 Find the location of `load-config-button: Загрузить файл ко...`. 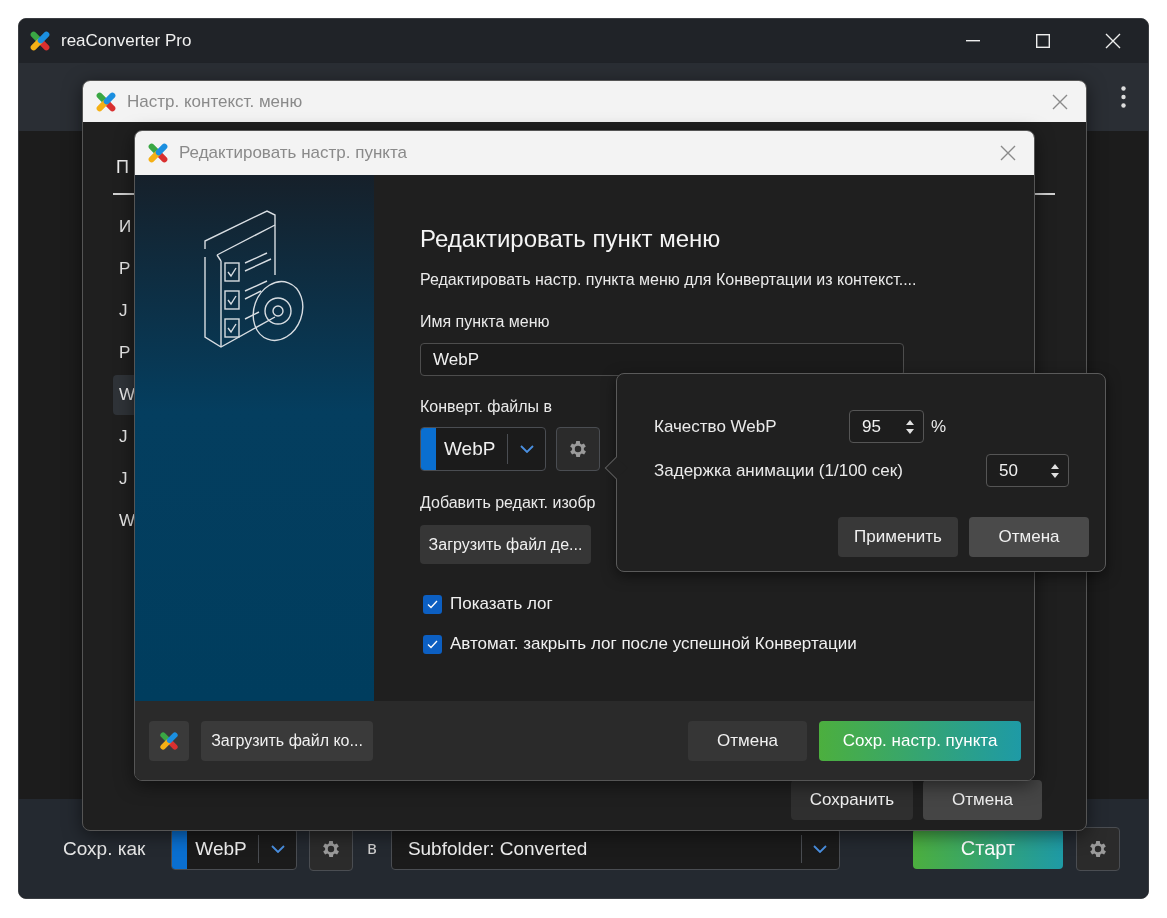

load-config-button: Загрузить файл ко... is located at coordinates (287, 740).